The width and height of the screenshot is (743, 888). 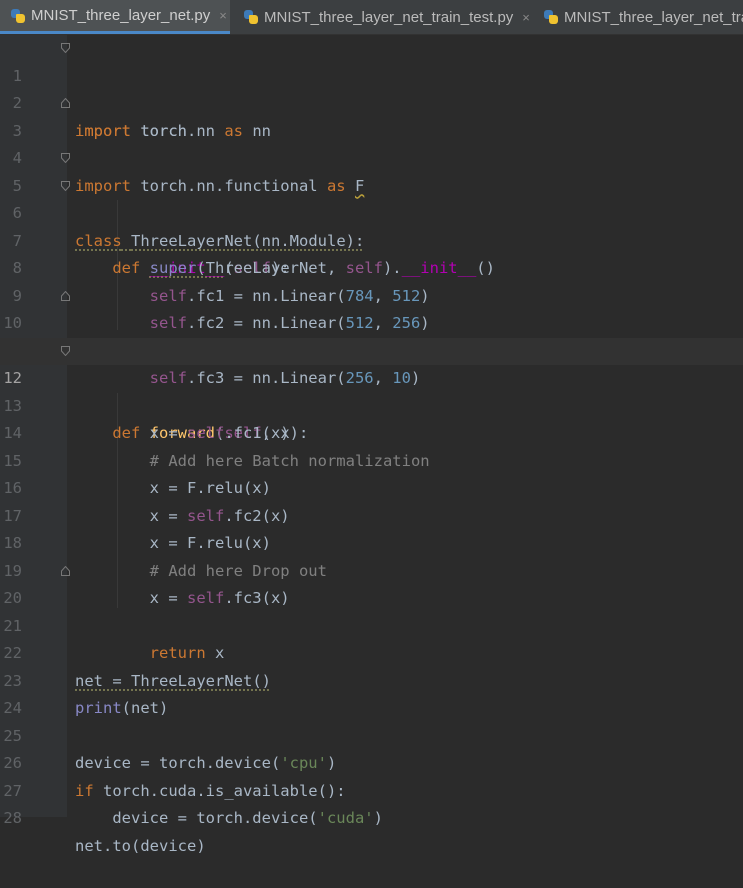 What do you see at coordinates (371, 101) in the screenshot?
I see `code-line: 2 import torch.nn as nn` at bounding box center [371, 101].